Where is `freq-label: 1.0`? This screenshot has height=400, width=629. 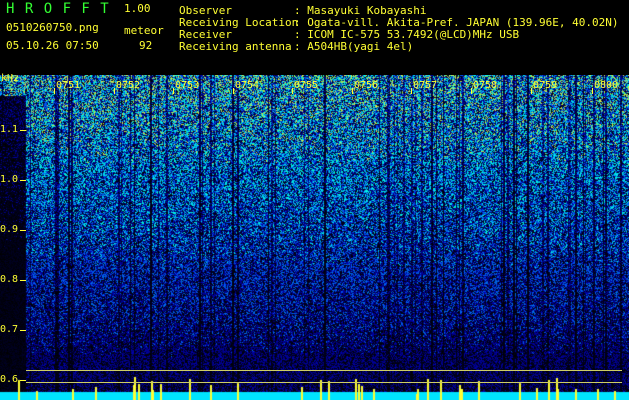 freq-label: 1.0 is located at coordinates (9, 179).